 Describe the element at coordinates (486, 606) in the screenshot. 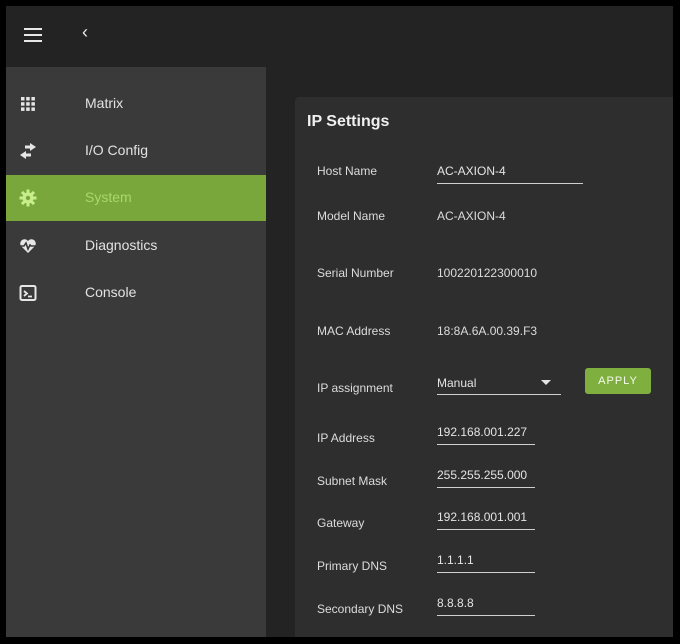

I see `secondary-dns-field: 8.8.8.8` at that location.